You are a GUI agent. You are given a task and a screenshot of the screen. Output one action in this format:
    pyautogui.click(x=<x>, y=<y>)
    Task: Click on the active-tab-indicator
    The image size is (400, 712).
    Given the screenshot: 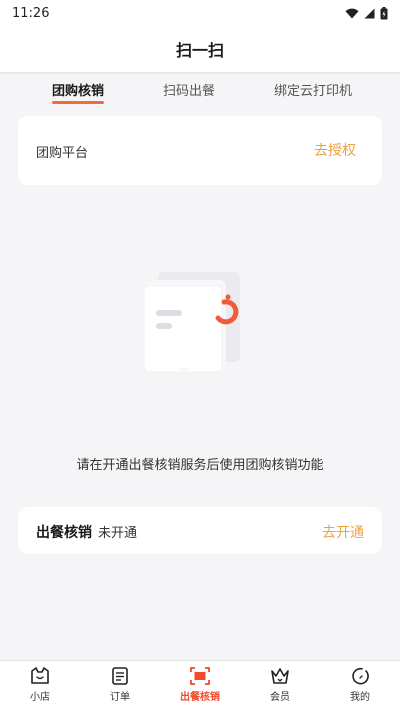 What is the action you would take?
    pyautogui.click(x=78, y=102)
    